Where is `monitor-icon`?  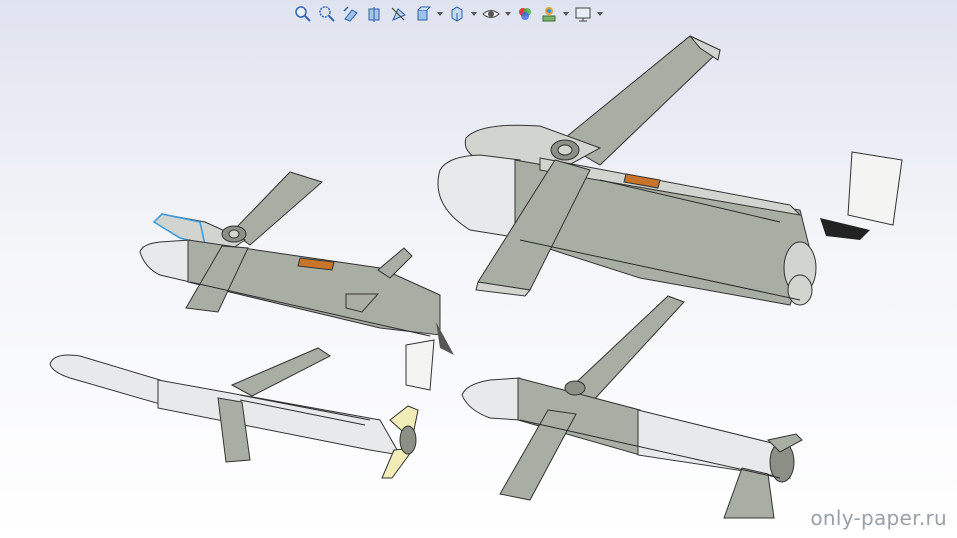
monitor-icon is located at coordinates (583, 14).